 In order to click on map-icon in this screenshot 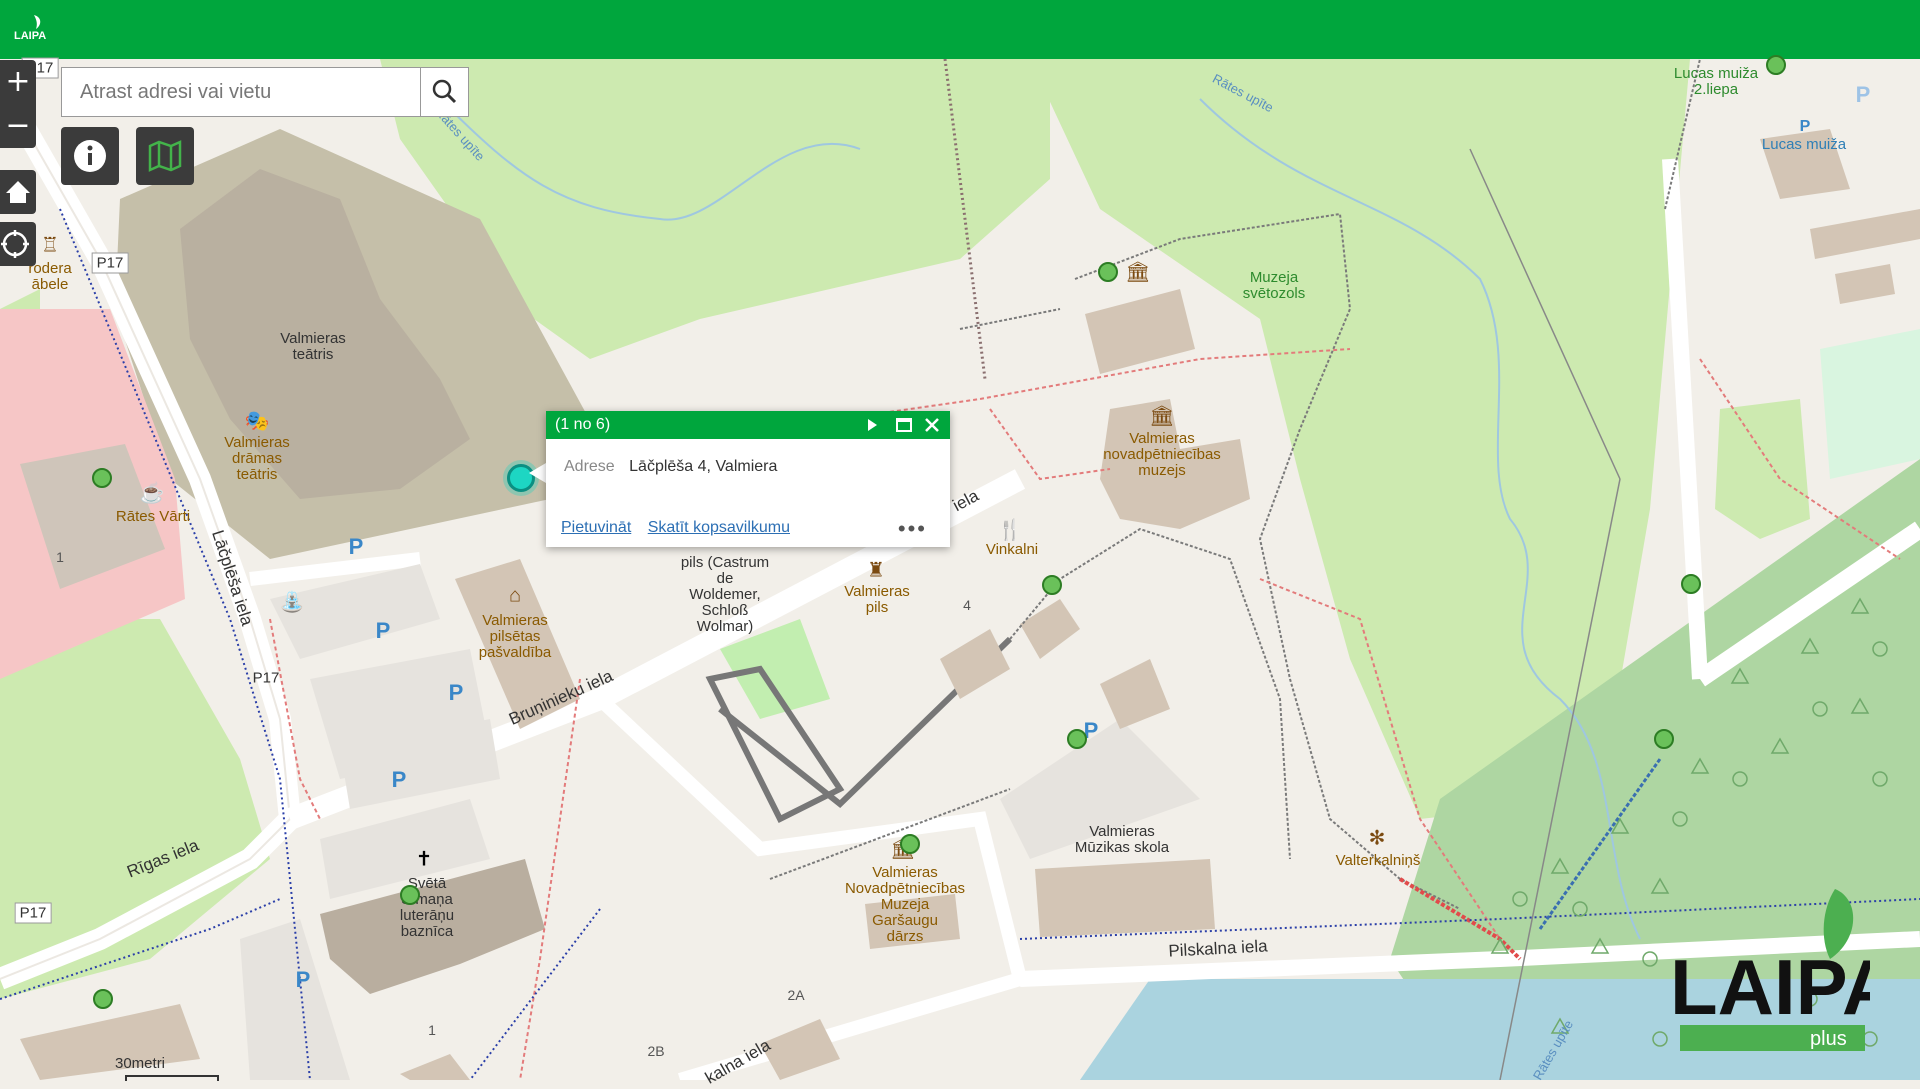, I will do `click(165, 156)`.